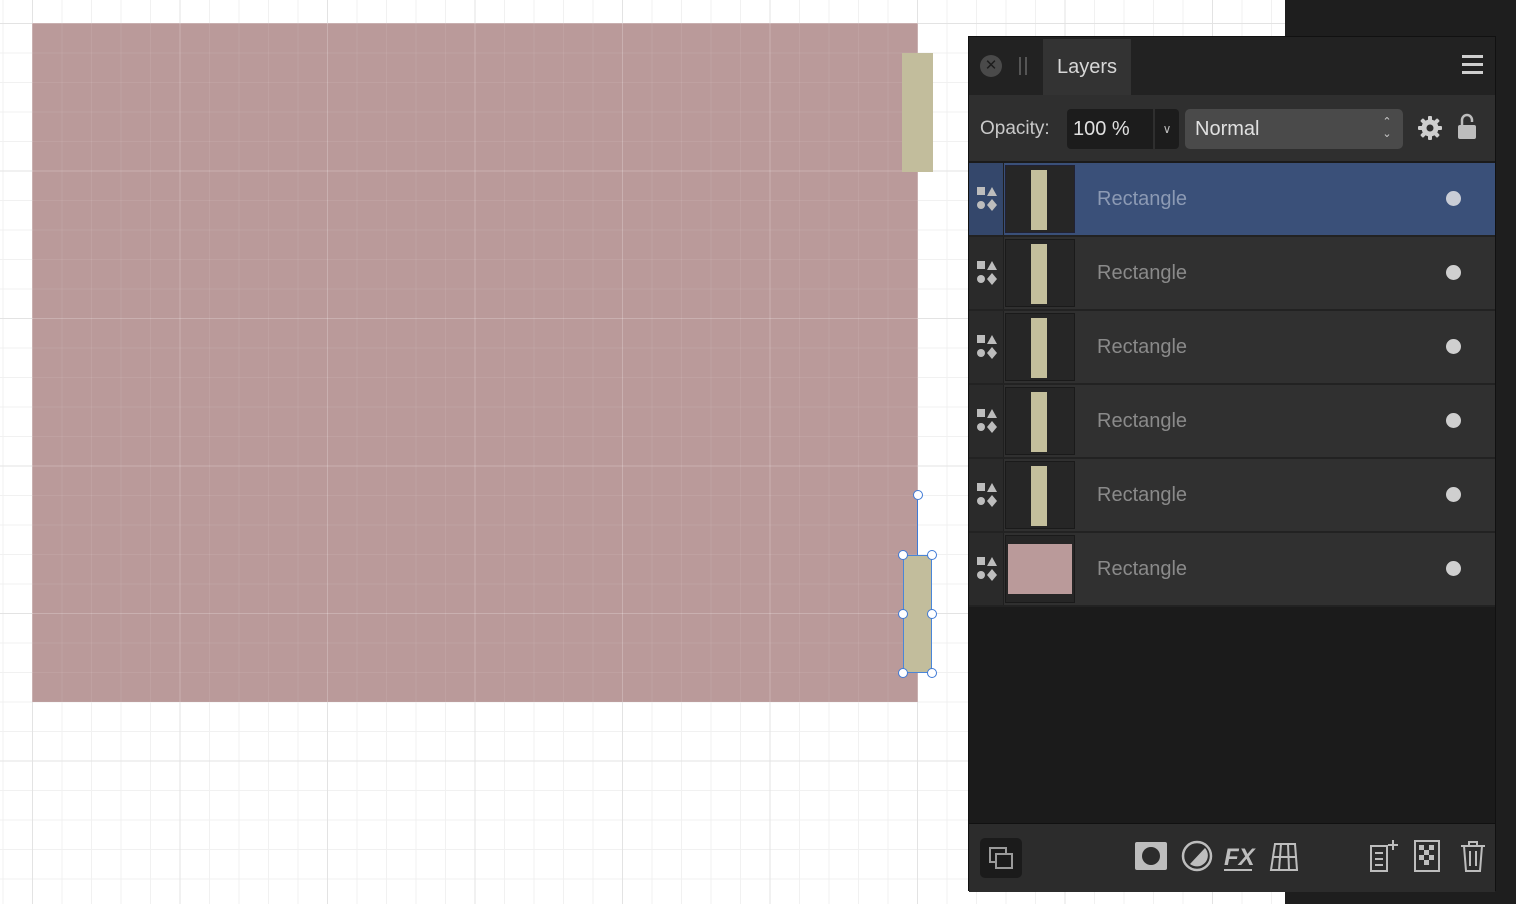 This screenshot has height=904, width=1516. Describe the element at coordinates (1232, 66) in the screenshot. I see `panel-header: ✕ Layers` at that location.